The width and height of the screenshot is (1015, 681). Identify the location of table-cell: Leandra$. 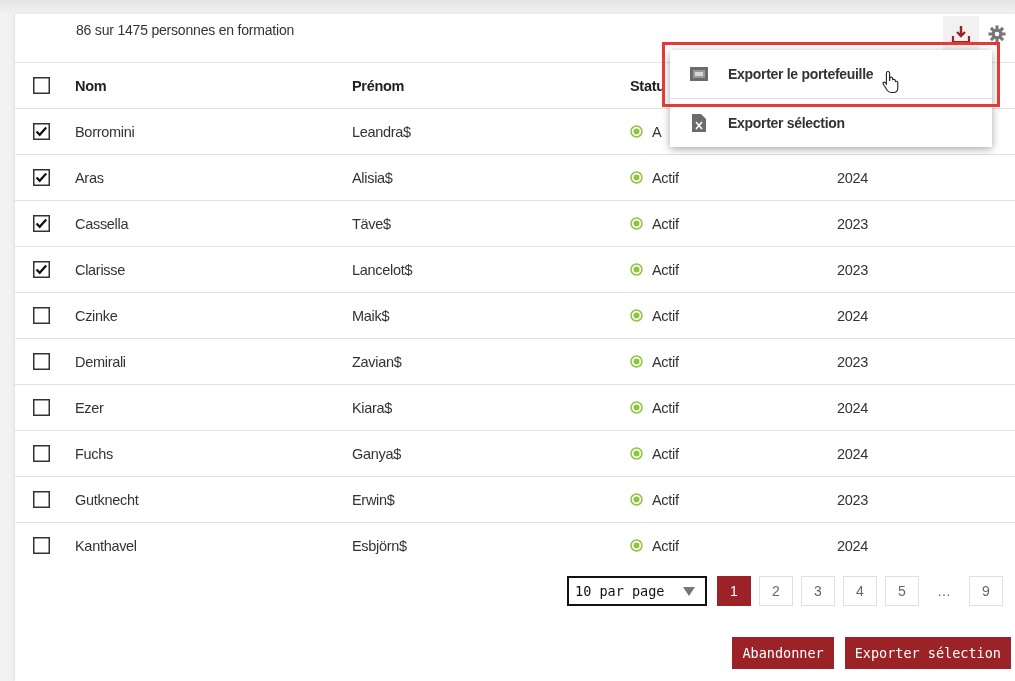
(381, 131).